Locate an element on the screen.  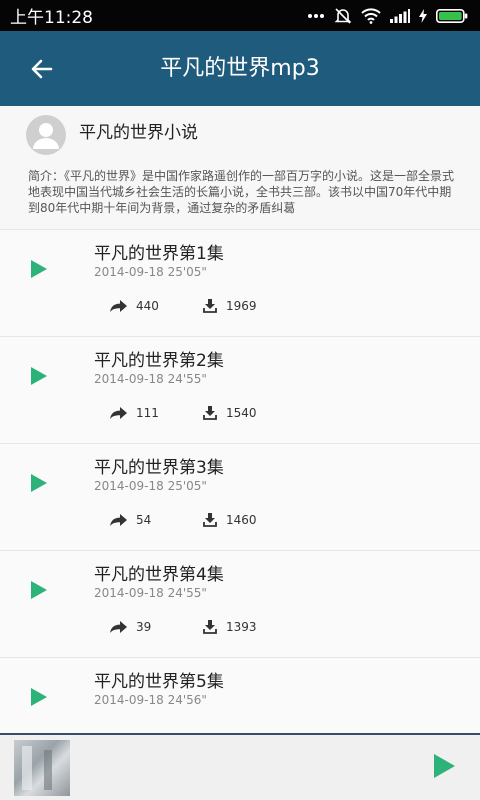
person-icon is located at coordinates (46, 136).